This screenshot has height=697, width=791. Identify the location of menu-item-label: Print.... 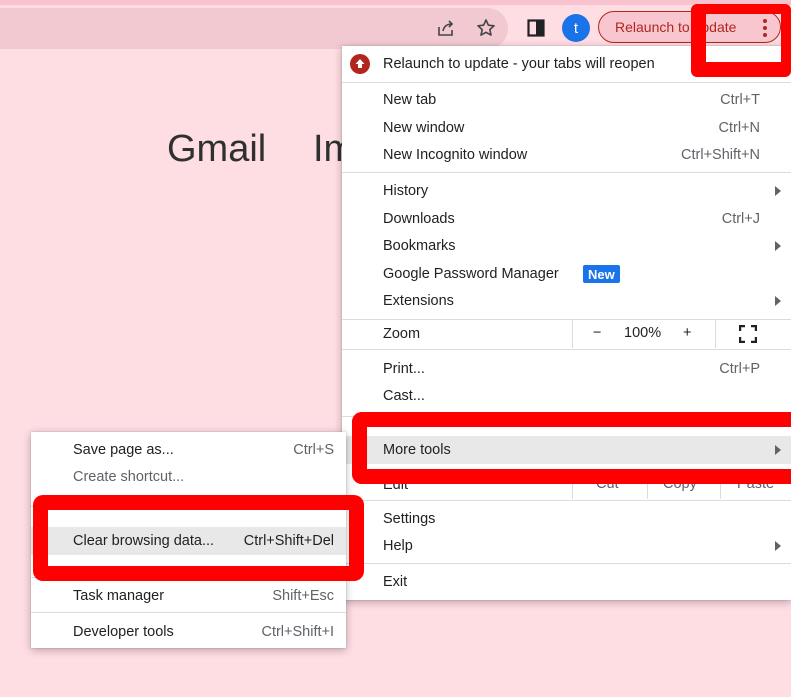
(404, 369).